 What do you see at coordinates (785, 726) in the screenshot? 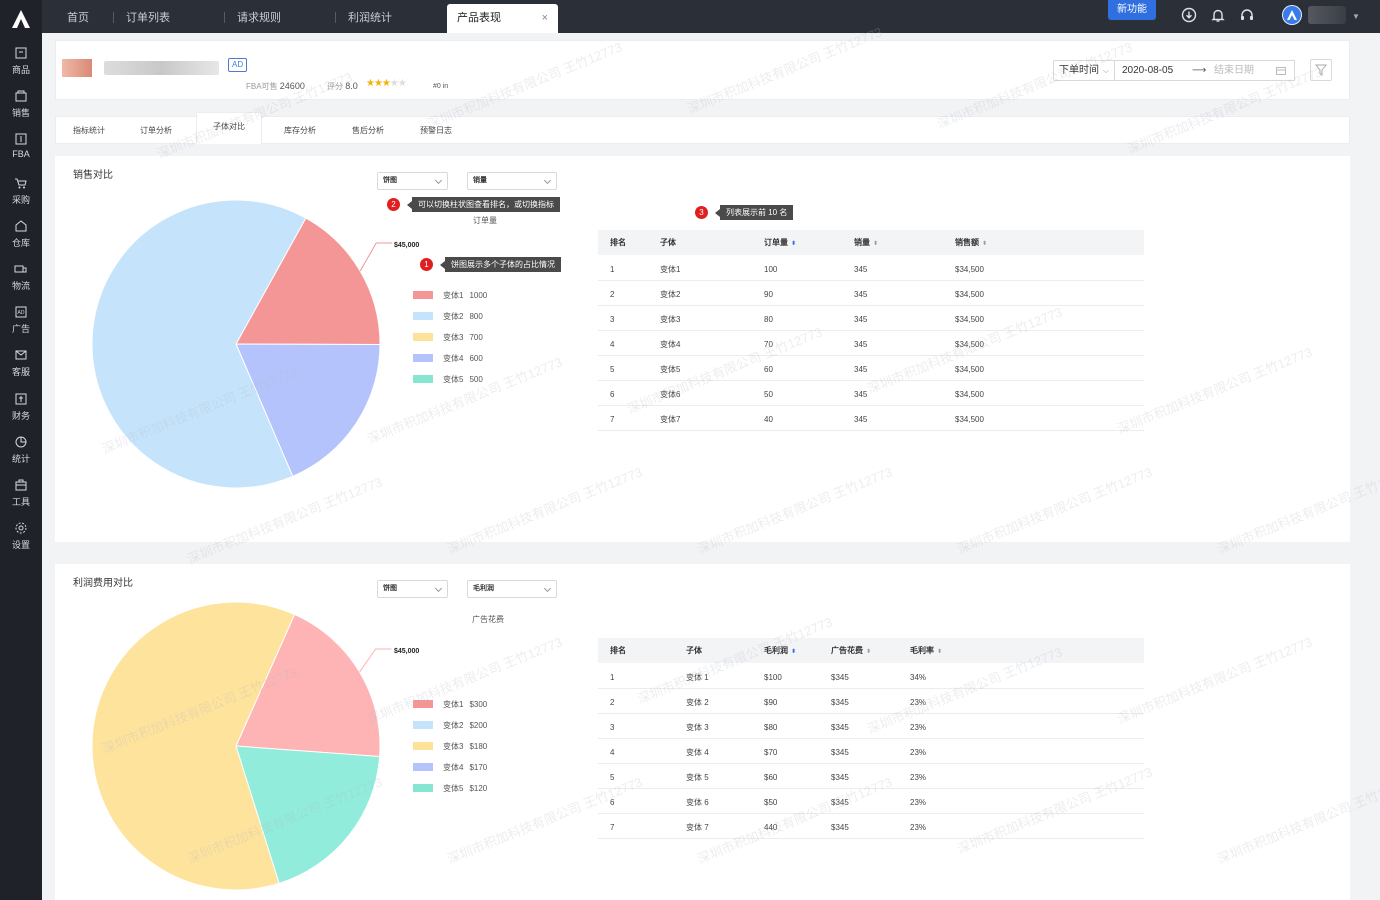
I see `table-cell: $80` at bounding box center [785, 726].